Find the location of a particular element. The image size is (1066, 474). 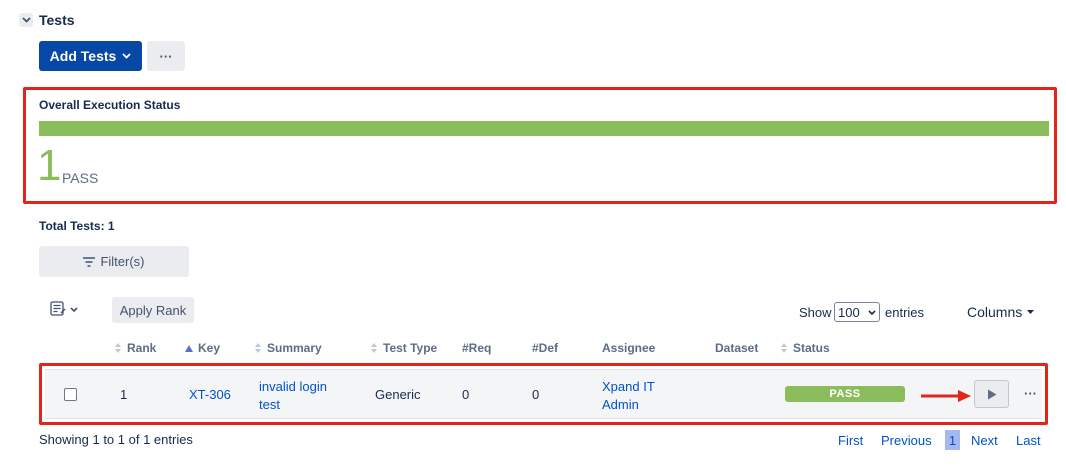

row-key-link: XT-306 is located at coordinates (210, 394).